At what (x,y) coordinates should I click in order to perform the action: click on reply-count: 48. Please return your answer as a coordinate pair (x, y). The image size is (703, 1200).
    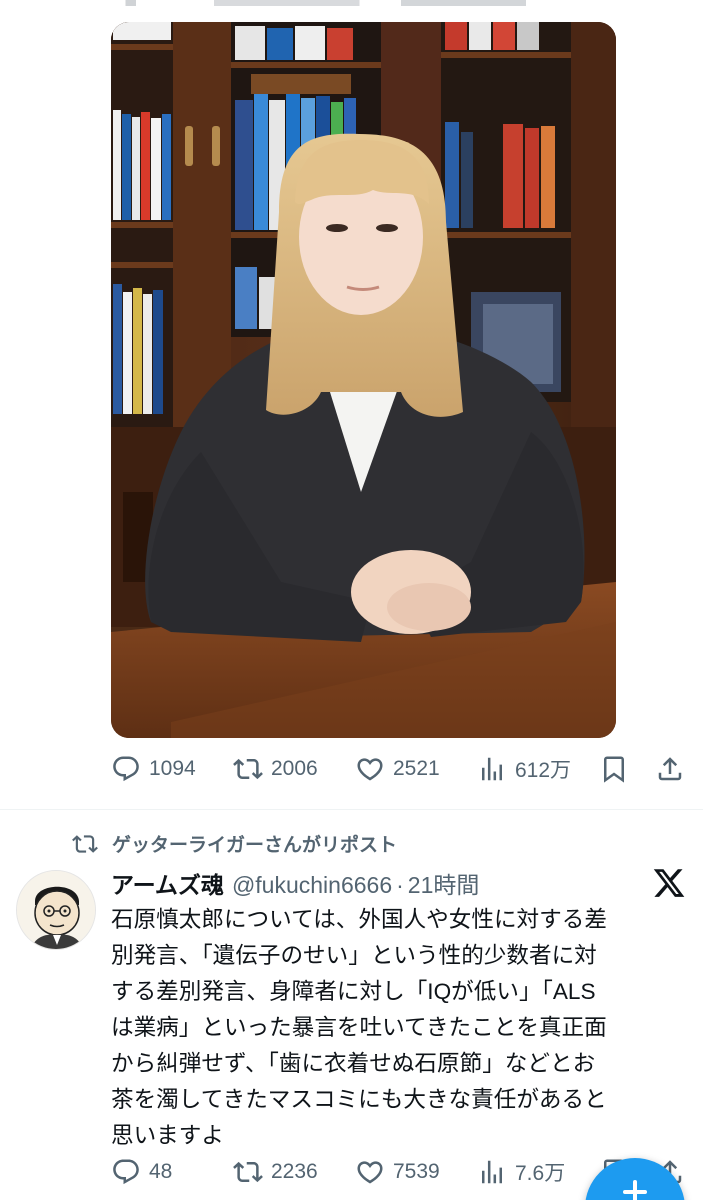
    Looking at the image, I should click on (161, 1171).